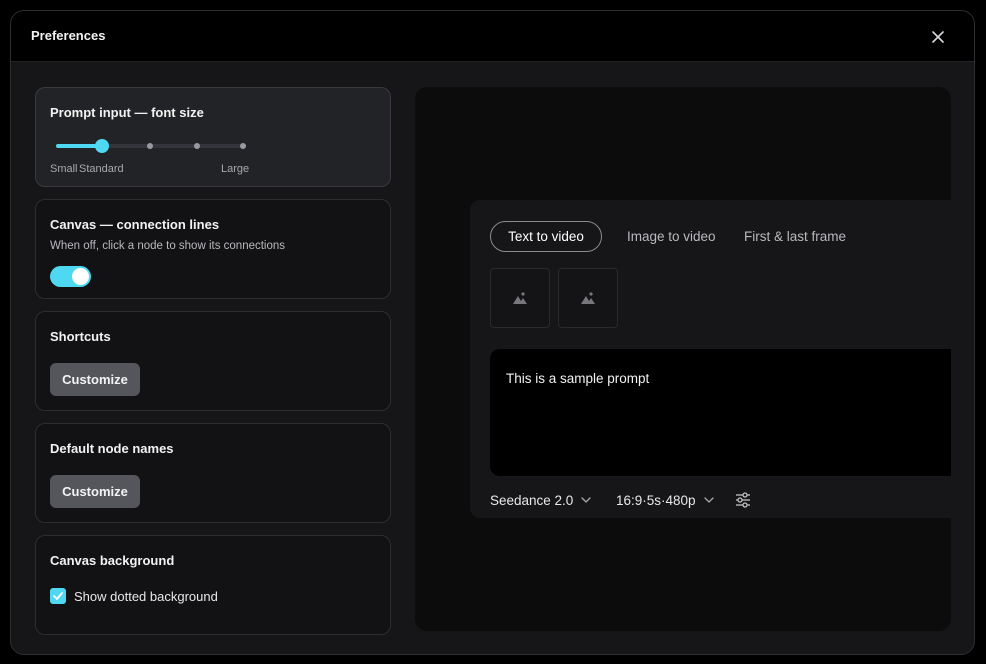  I want to click on model-select: Seedance 2.0, so click(540, 500).